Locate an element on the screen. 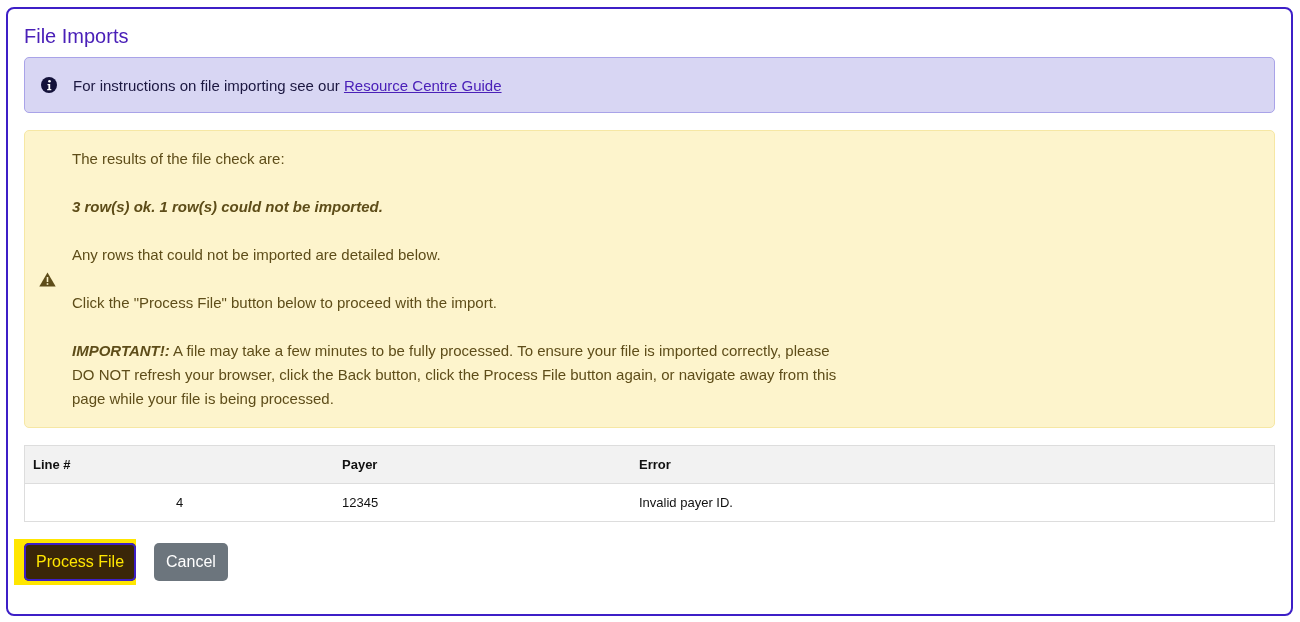 This screenshot has width=1300, height=622. alert-paragraph: Click the "Process File" button below to proceed with the import. is located at coordinates (285, 303).